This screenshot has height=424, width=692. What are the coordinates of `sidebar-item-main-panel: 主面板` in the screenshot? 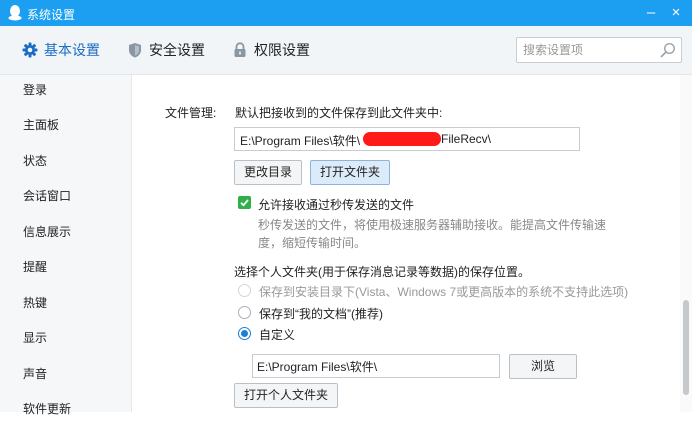 It's located at (65, 125).